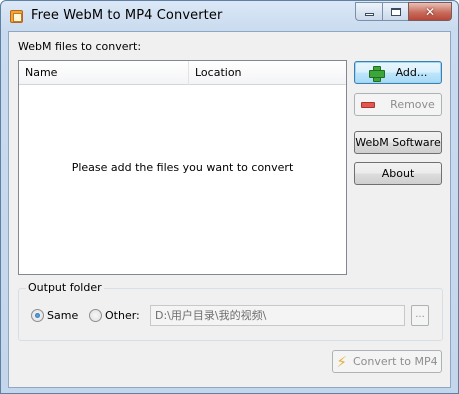 This screenshot has height=394, width=459. I want to click on caption-buttons: ✕, so click(403, 11).